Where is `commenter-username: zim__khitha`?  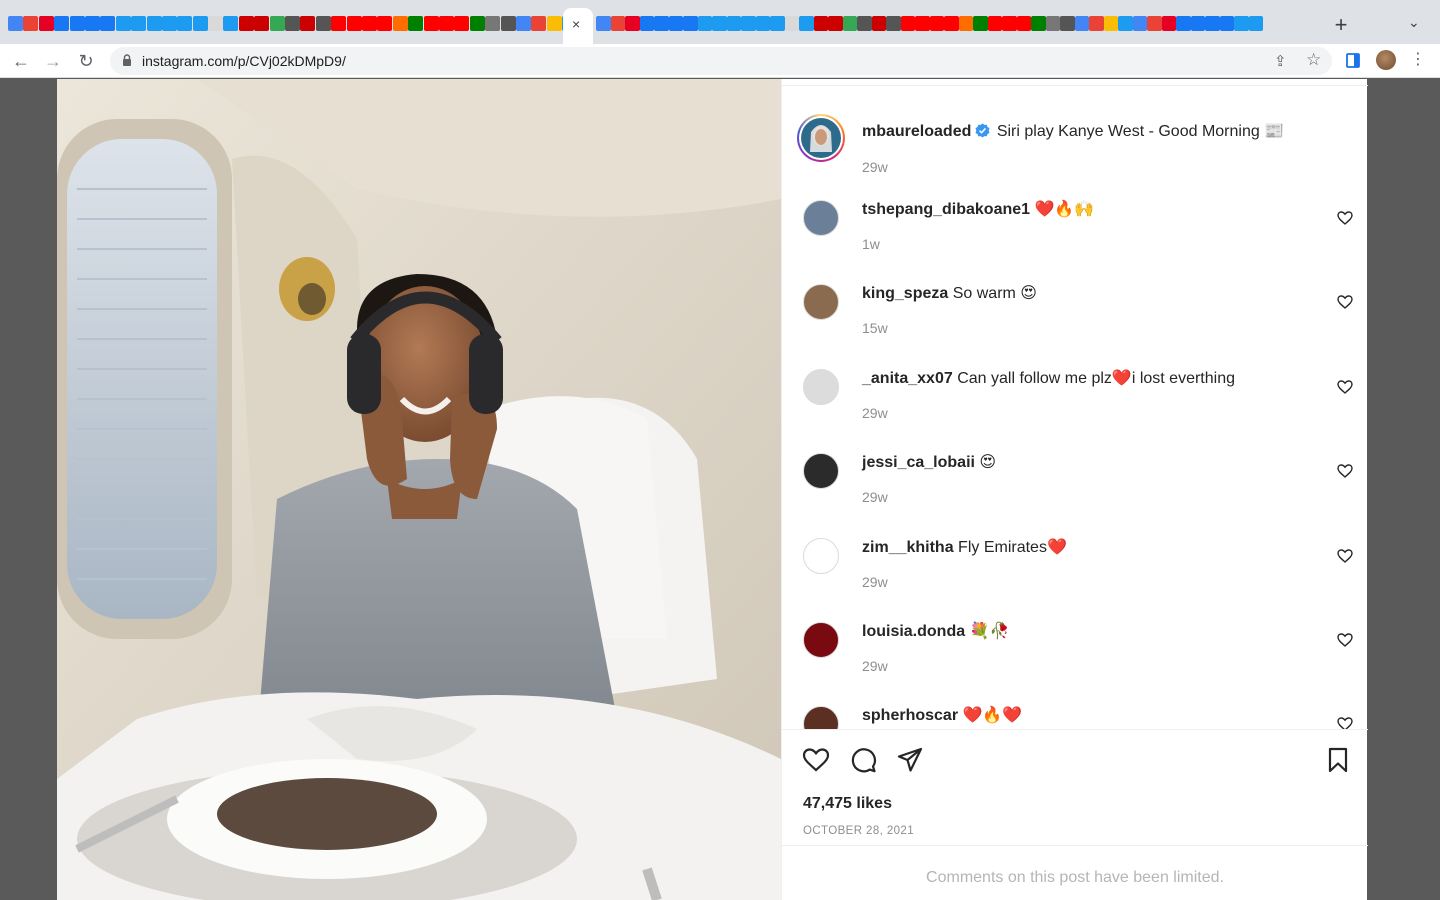 commenter-username: zim__khitha is located at coordinates (908, 547).